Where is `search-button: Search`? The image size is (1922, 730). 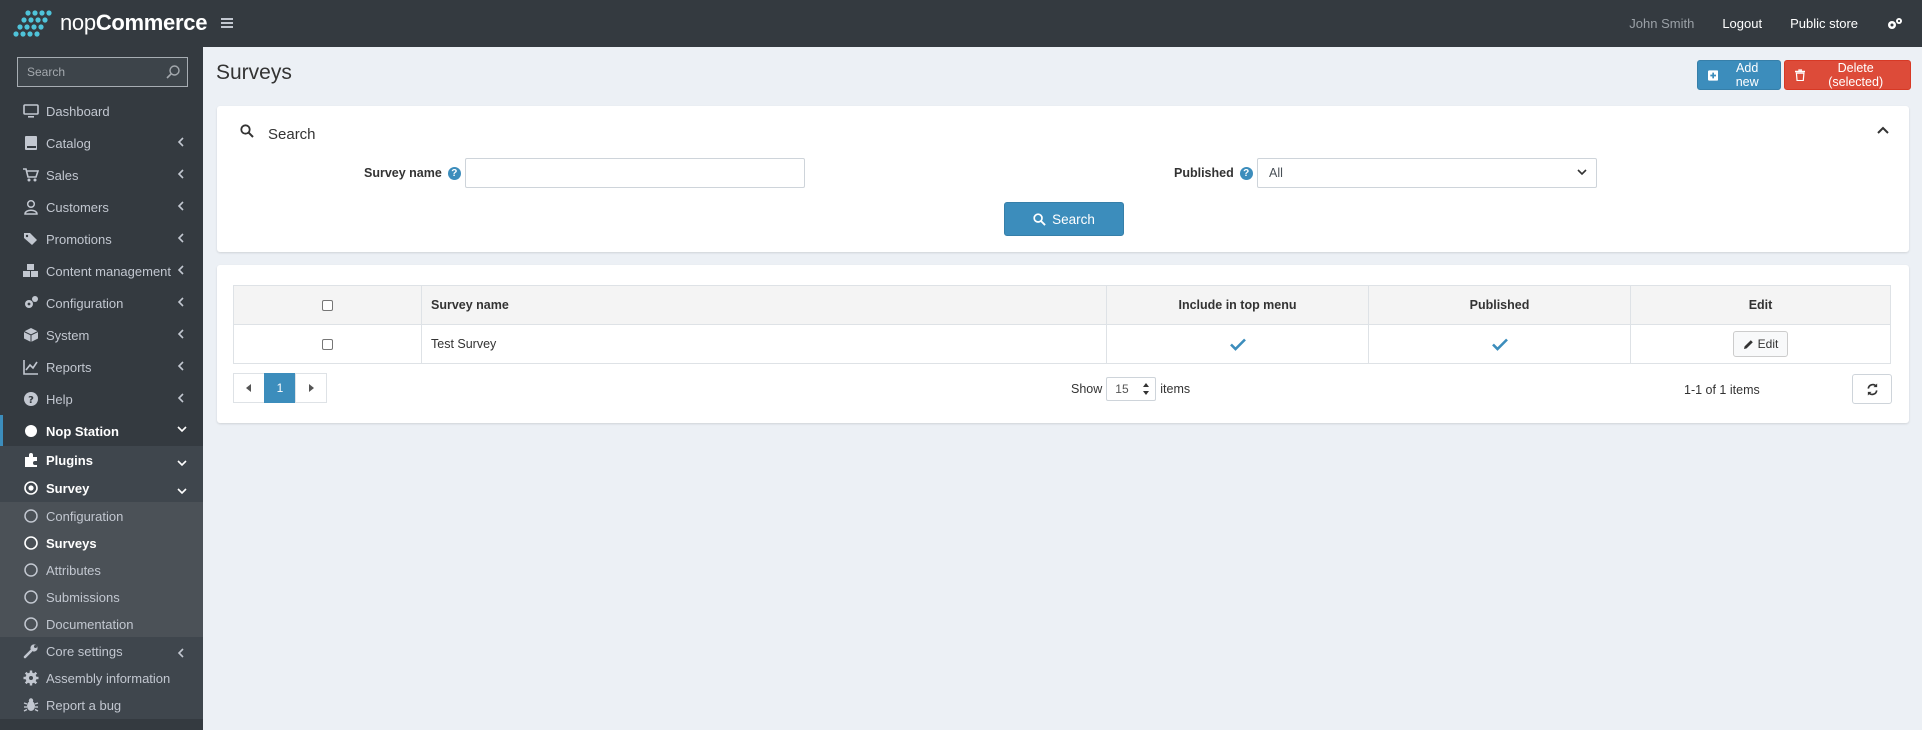 search-button: Search is located at coordinates (1064, 219).